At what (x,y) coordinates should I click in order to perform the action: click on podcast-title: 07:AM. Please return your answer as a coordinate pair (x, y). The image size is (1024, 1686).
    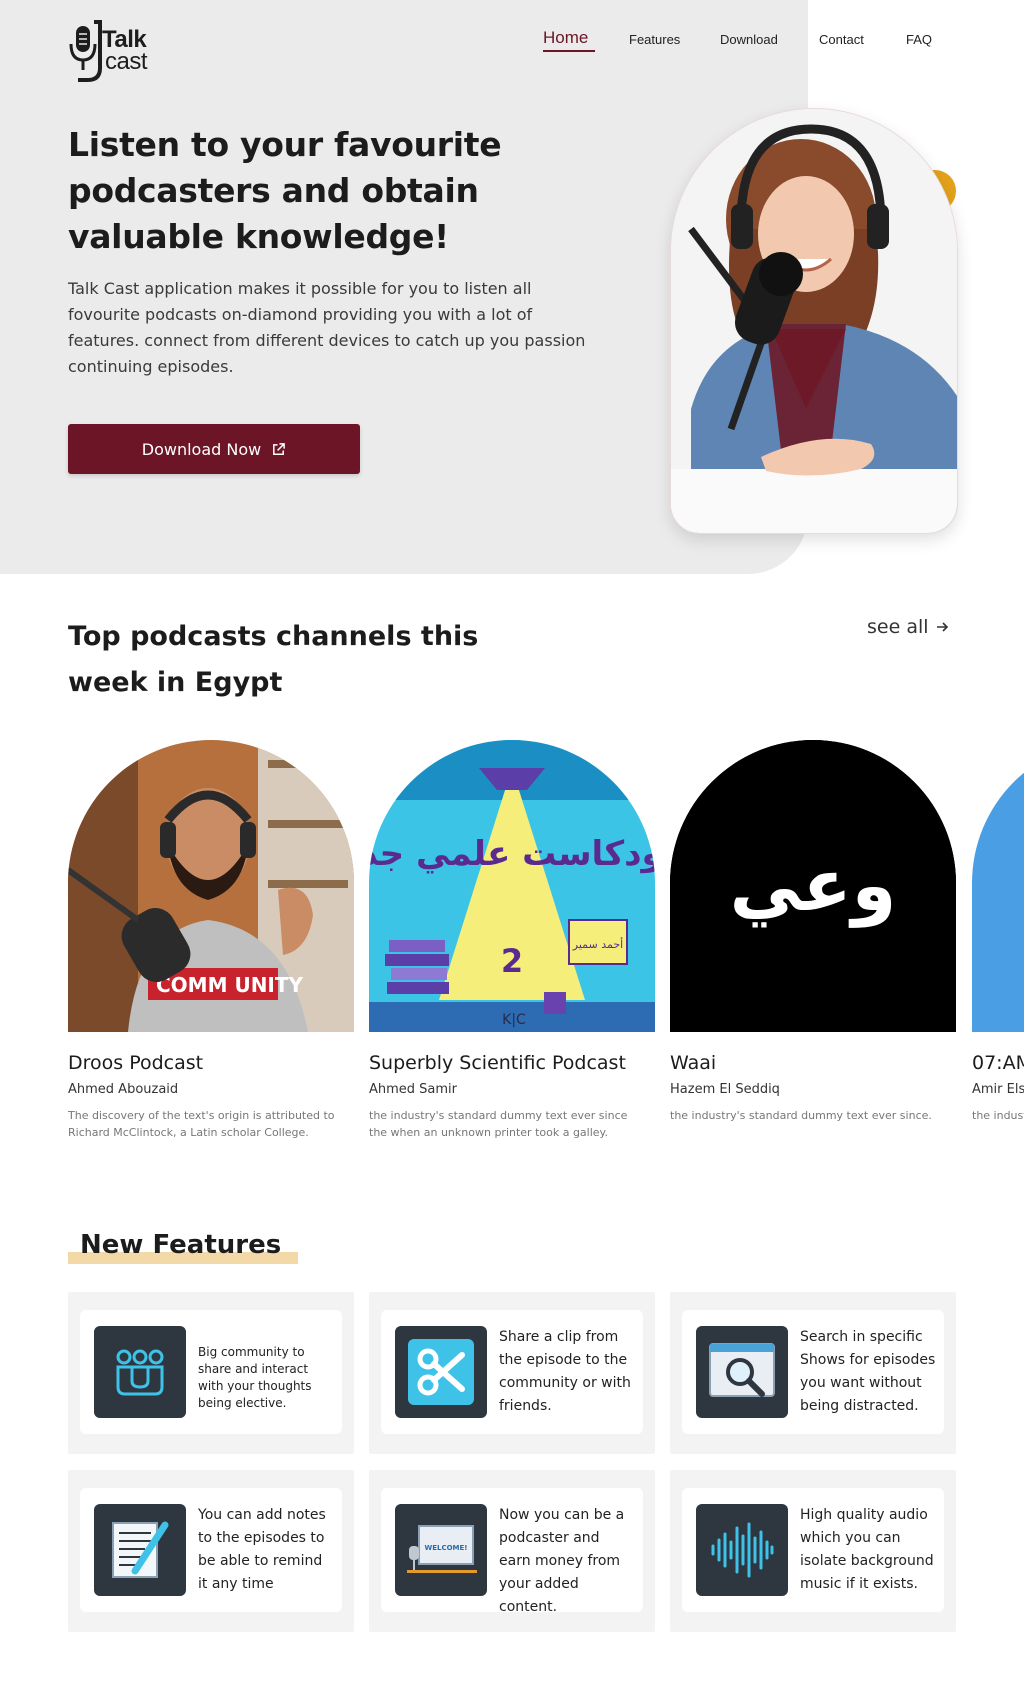
    Looking at the image, I should click on (998, 1063).